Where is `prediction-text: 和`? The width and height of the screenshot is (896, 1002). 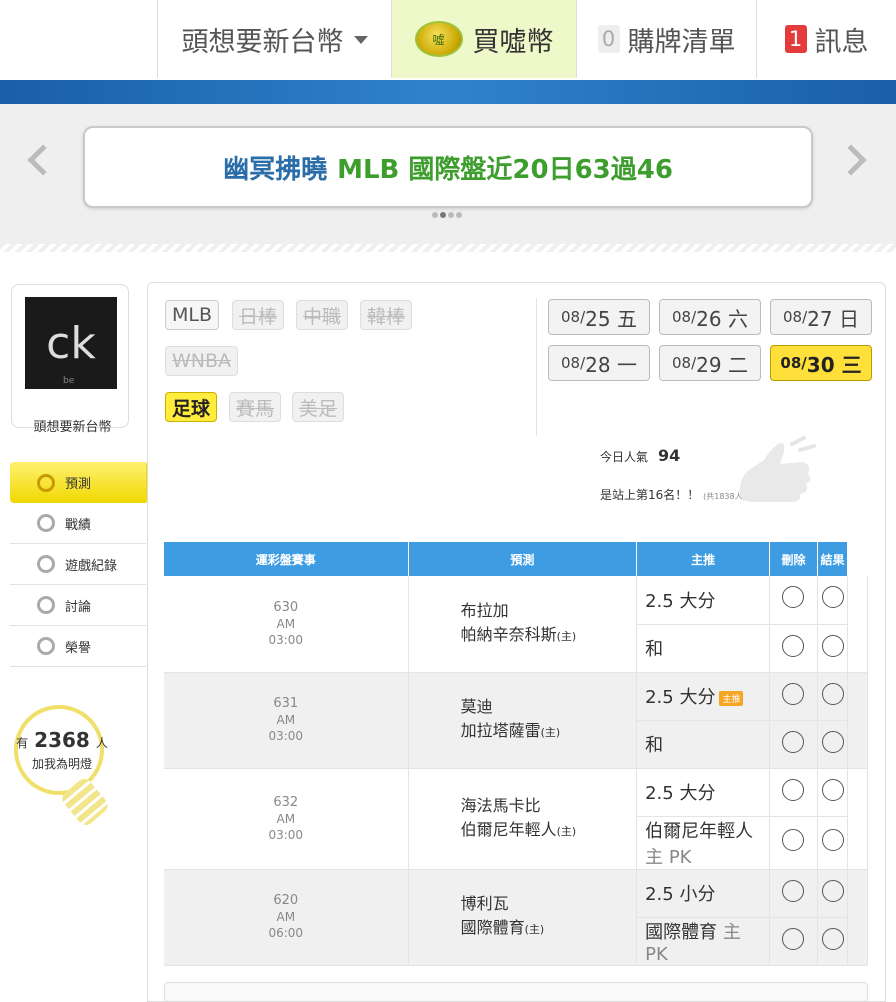 prediction-text: 和 is located at coordinates (654, 745).